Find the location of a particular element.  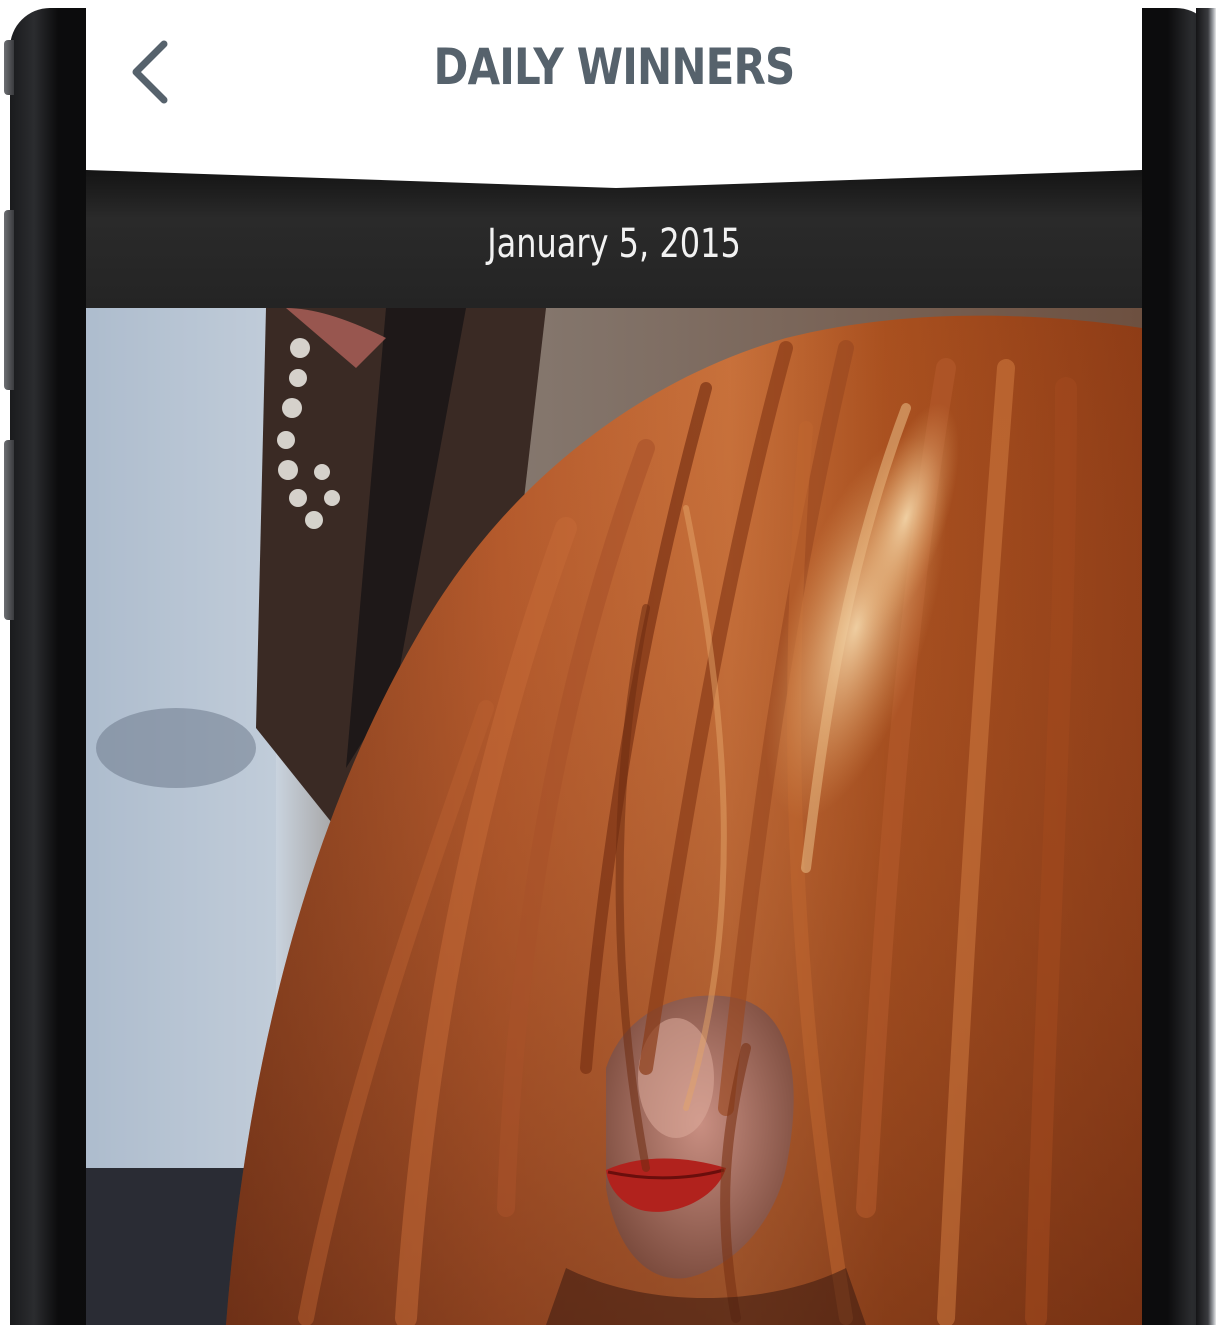

mute-switch is located at coordinates (9, 67).